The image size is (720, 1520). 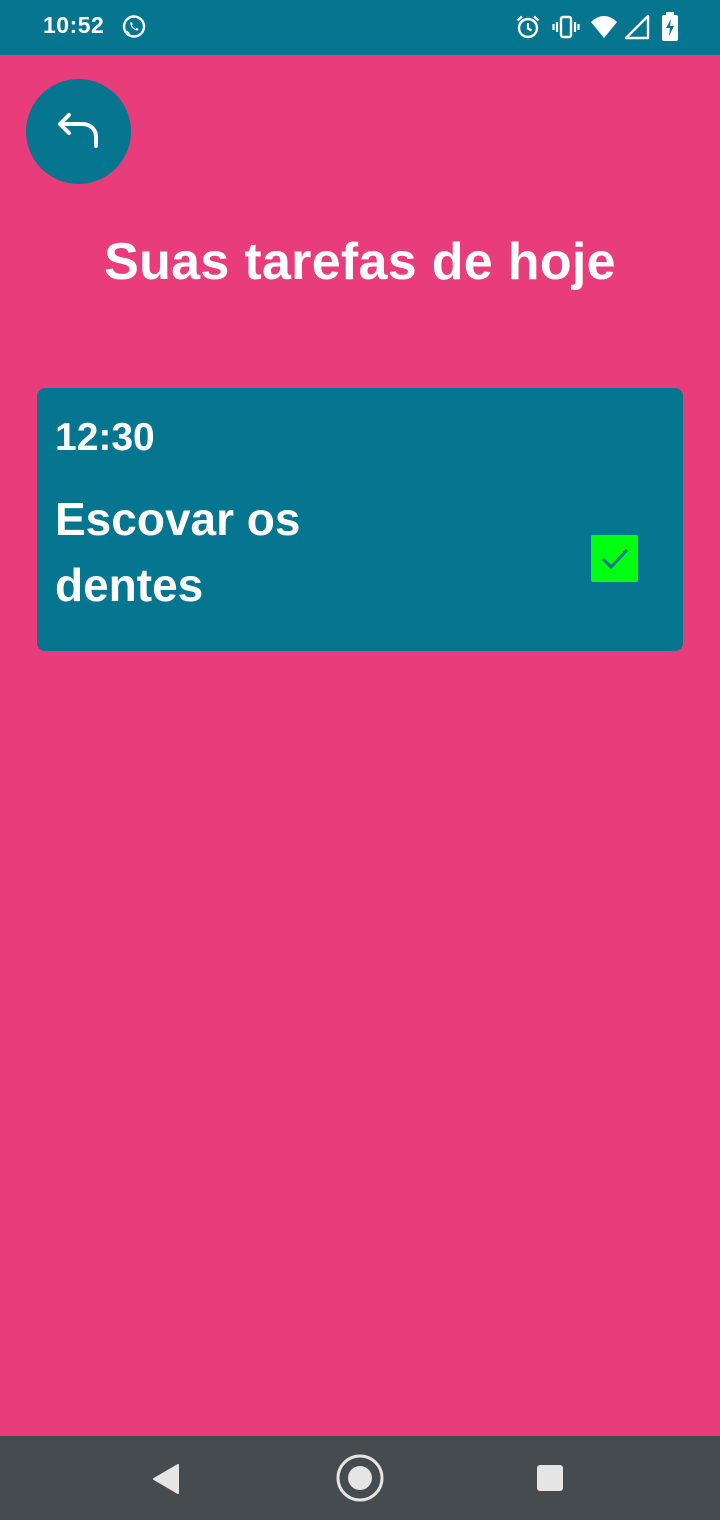 I want to click on reply-arrow-icon, so click(x=78, y=130).